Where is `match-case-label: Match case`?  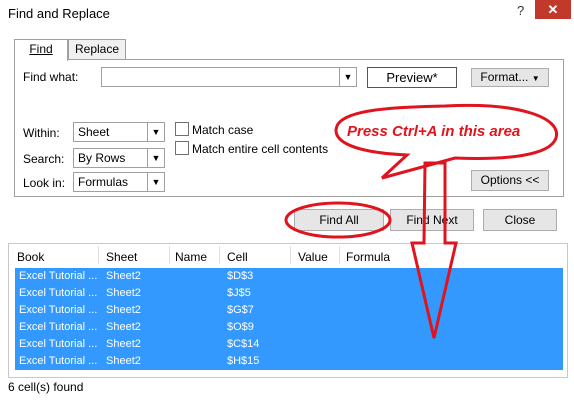 match-case-label: Match case is located at coordinates (223, 130).